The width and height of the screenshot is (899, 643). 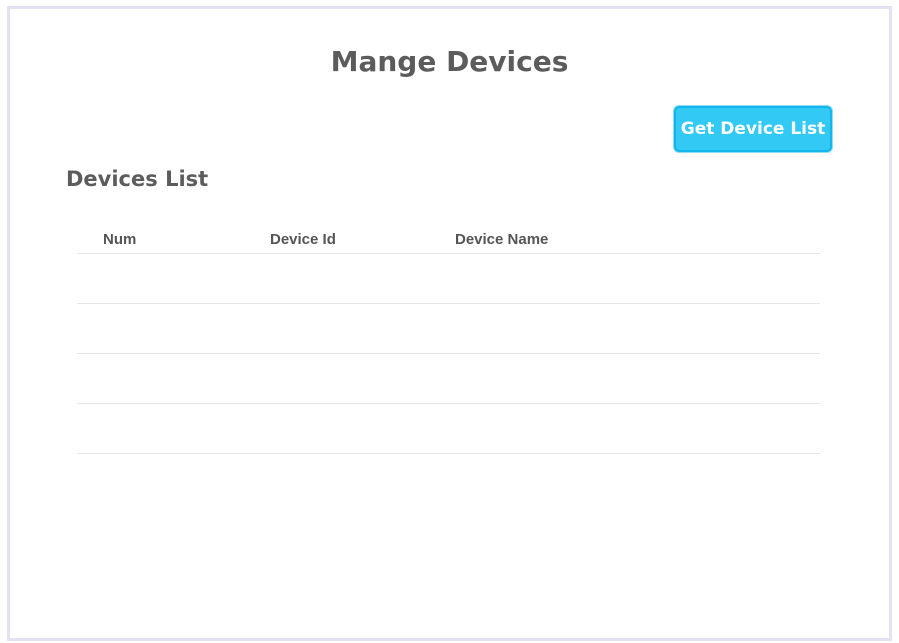 I want to click on page-title: Mange Devices, so click(x=449, y=61).